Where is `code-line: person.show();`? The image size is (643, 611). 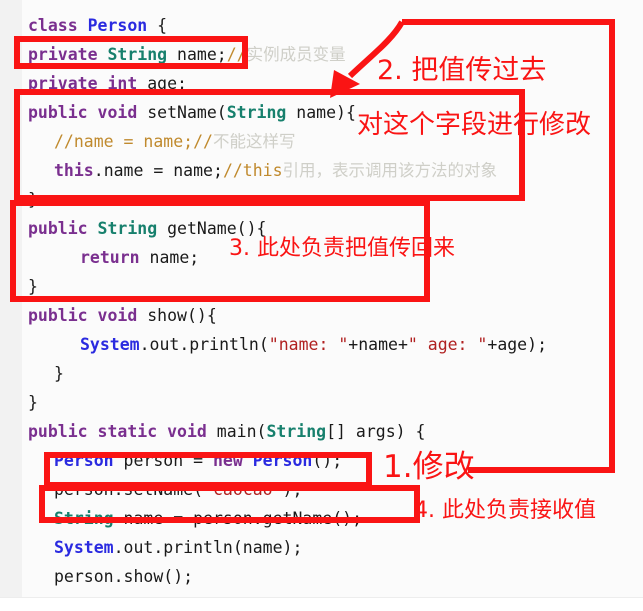 code-line: person.show(); is located at coordinates (123, 576).